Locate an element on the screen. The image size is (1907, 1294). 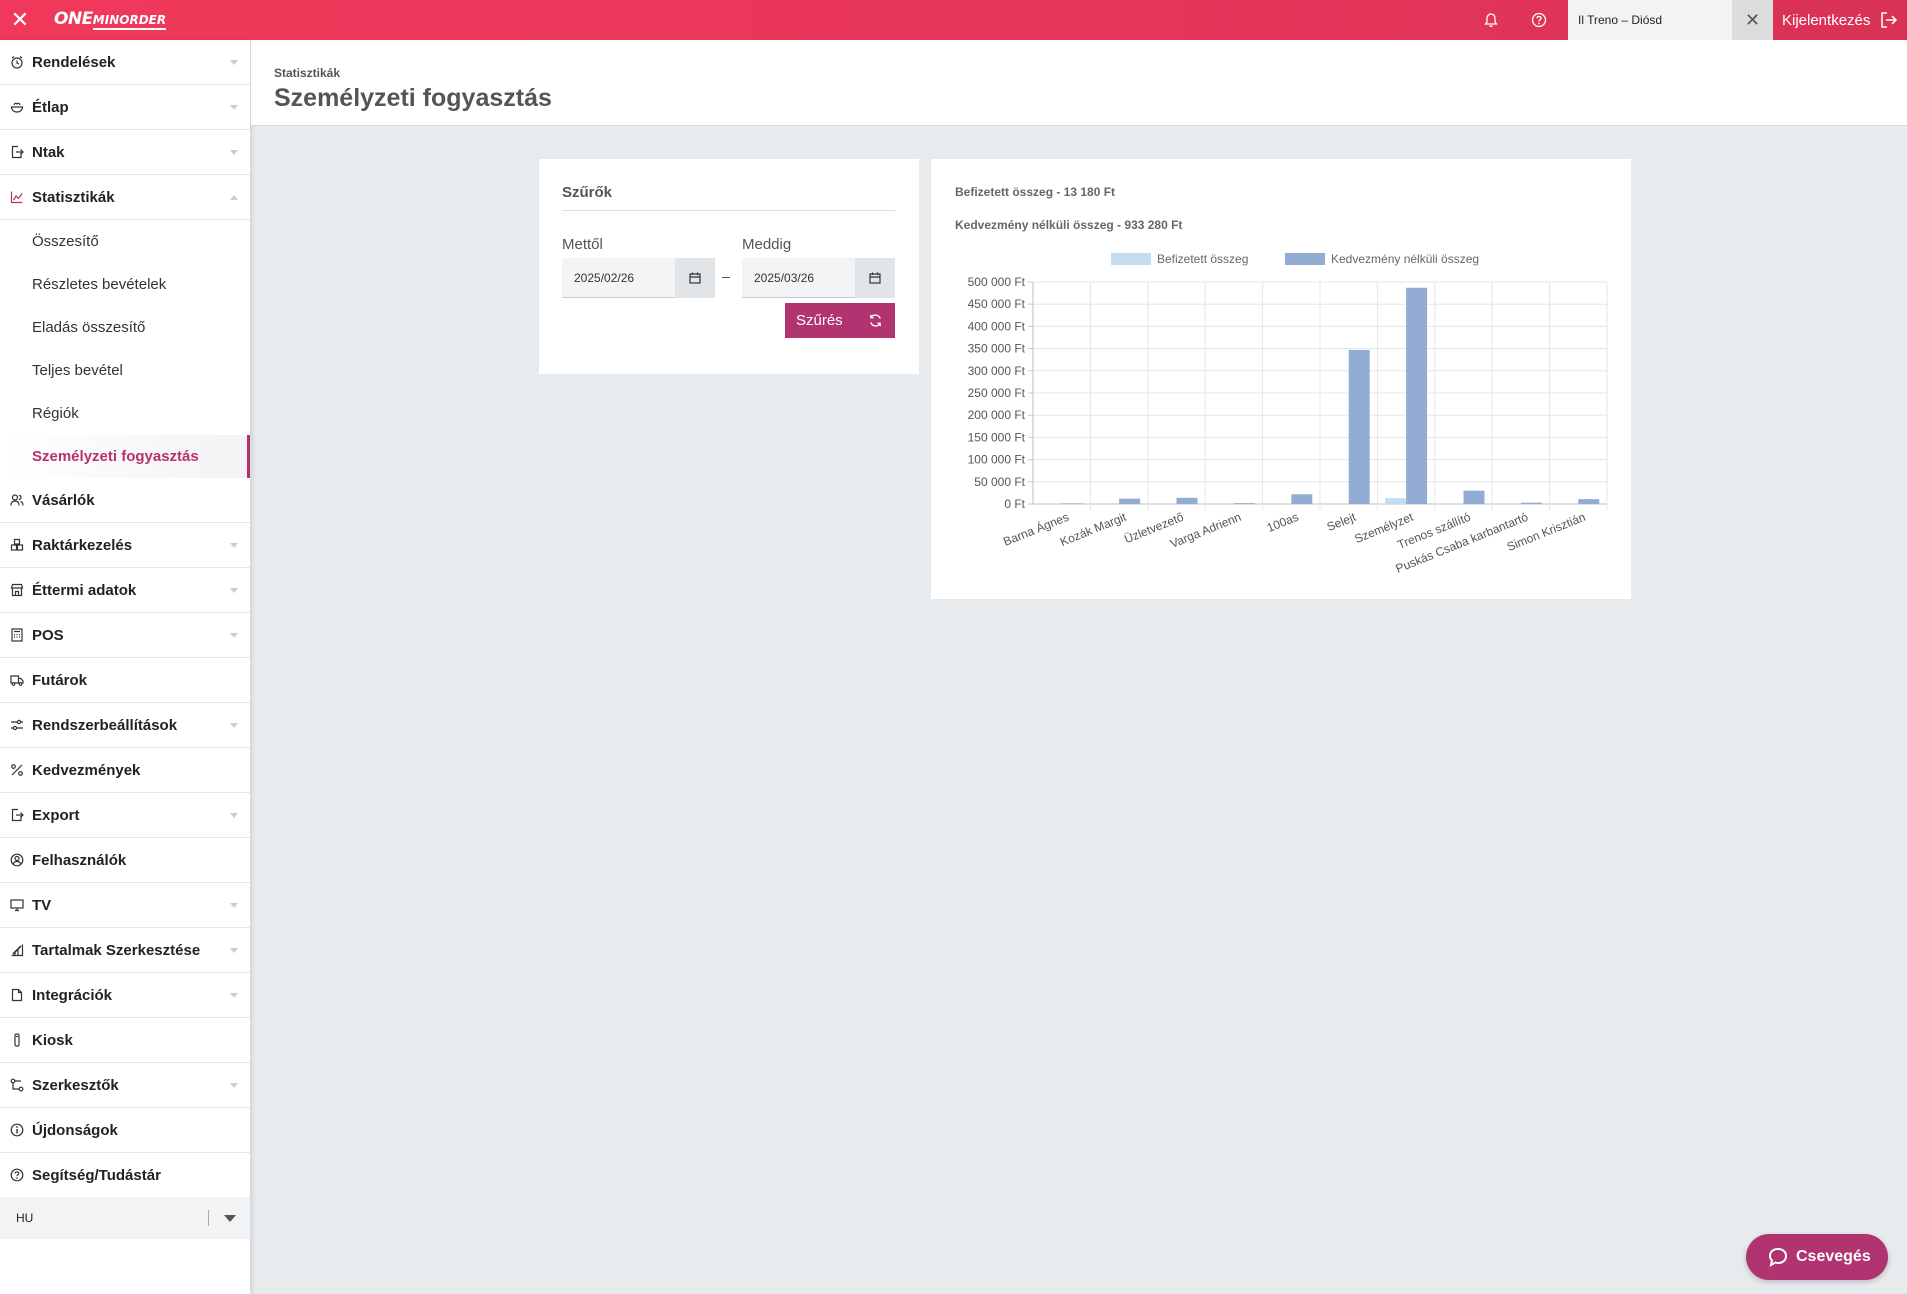
chat-button: Csevegés is located at coordinates (1817, 1257).